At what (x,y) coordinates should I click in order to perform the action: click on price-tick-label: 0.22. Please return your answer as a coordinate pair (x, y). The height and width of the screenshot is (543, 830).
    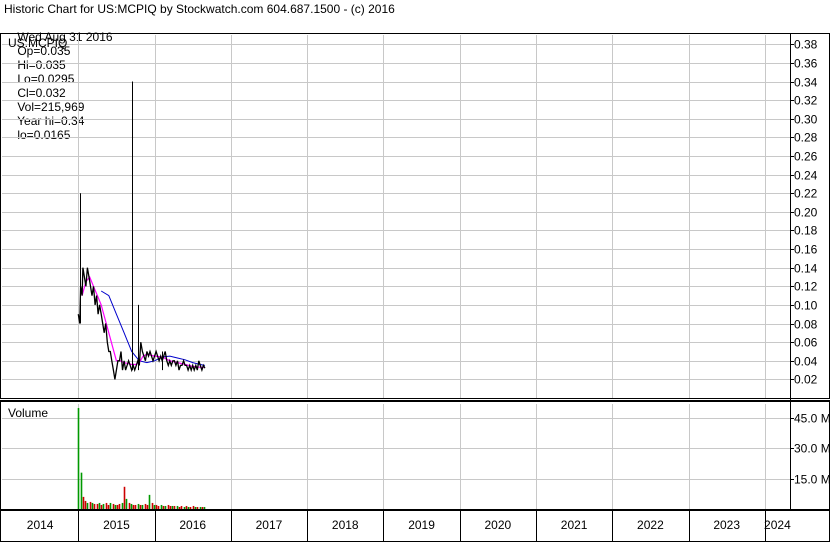
    Looking at the image, I should click on (806, 194).